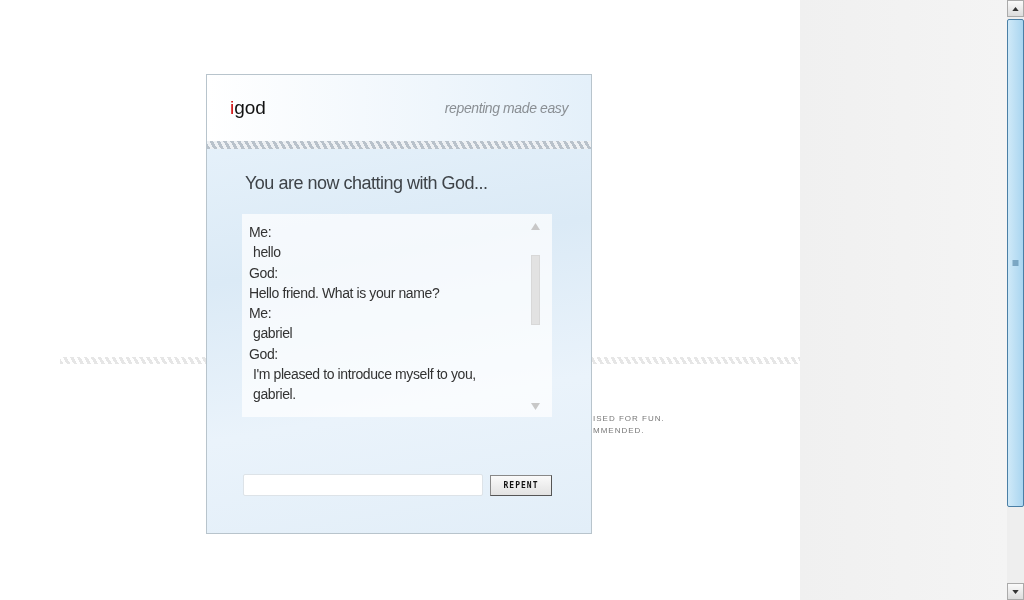  What do you see at coordinates (535, 290) in the screenshot?
I see `scroll-thumb` at bounding box center [535, 290].